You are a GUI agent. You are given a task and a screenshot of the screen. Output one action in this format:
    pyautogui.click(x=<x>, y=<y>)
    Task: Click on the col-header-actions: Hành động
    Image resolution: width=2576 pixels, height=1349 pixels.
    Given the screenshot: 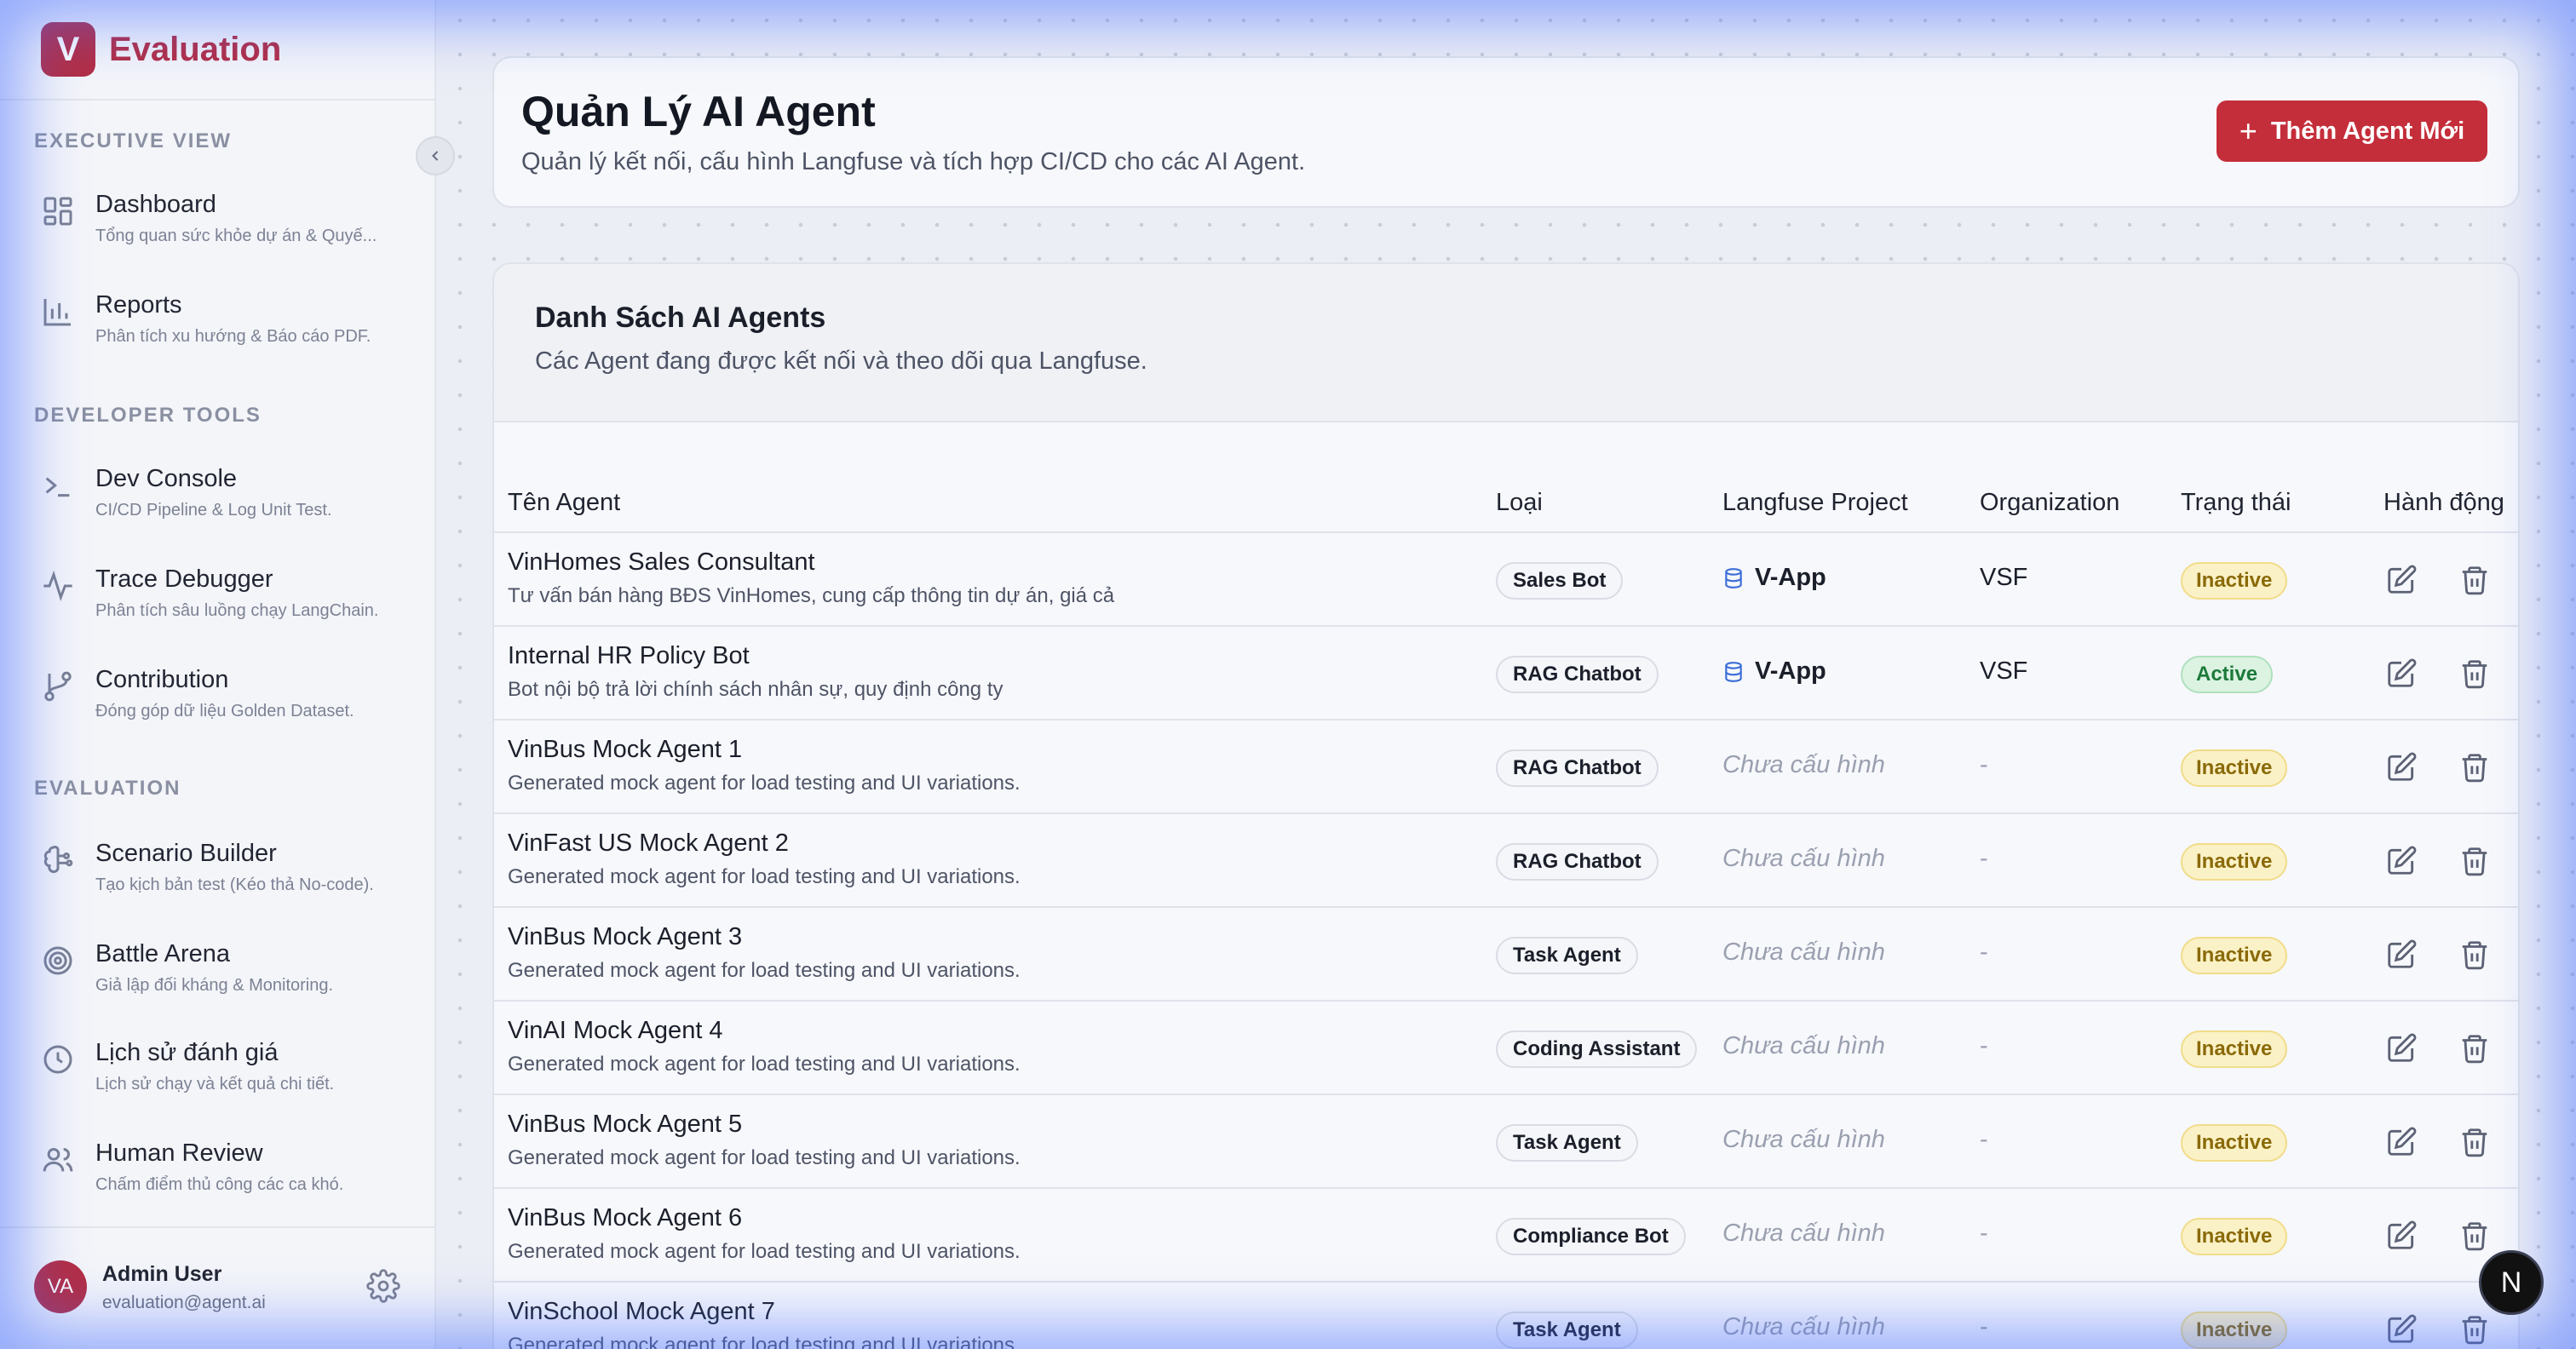 What is the action you would take?
    pyautogui.click(x=2443, y=502)
    